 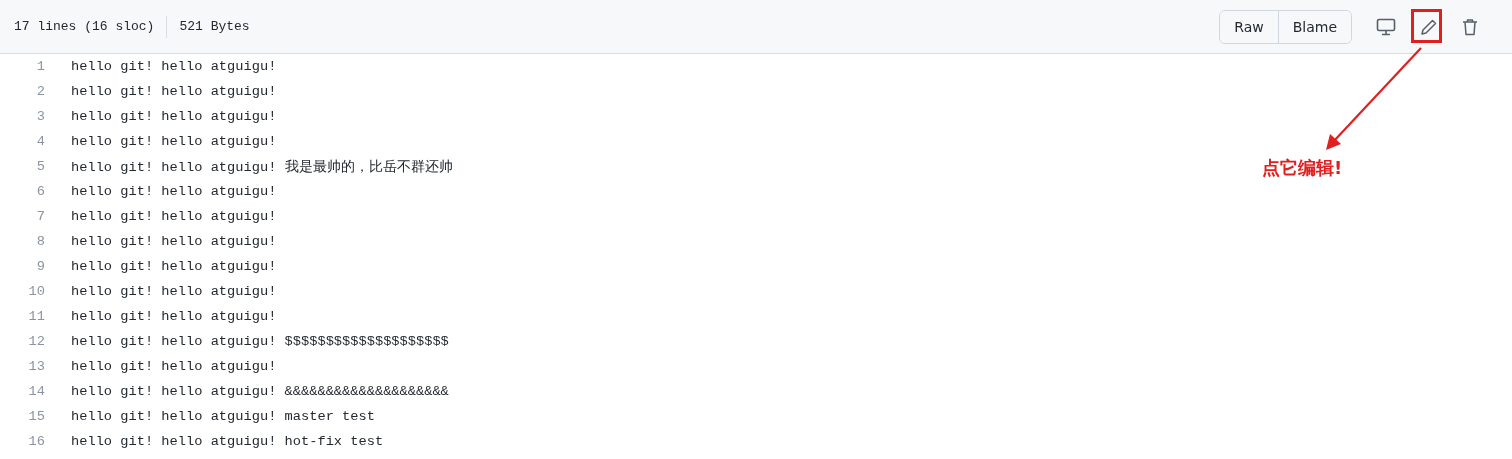 I want to click on line-number: 7, so click(x=40, y=216).